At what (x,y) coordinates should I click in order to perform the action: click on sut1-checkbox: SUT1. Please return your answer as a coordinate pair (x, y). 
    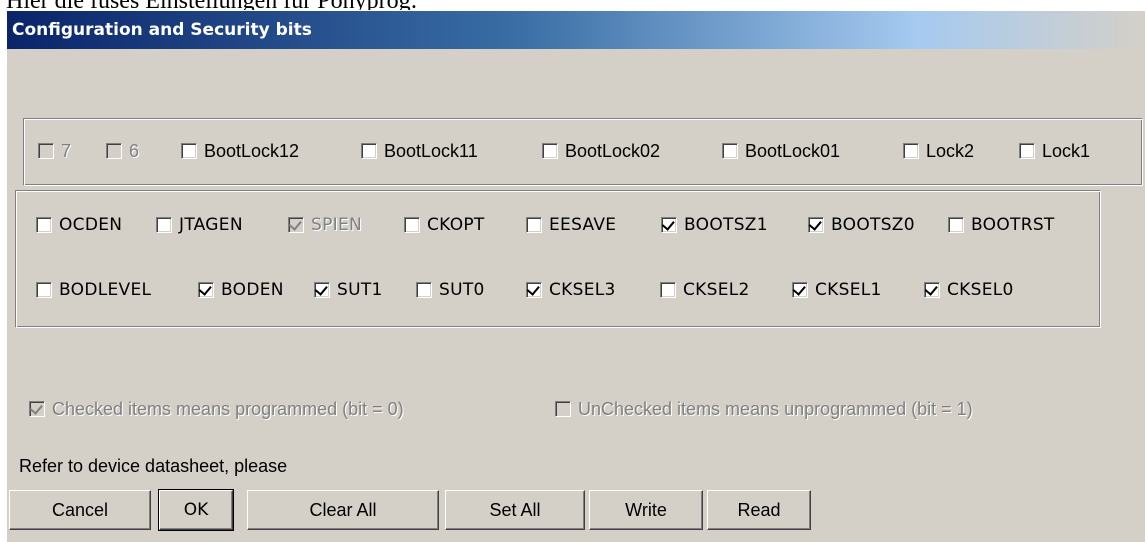
    Looking at the image, I should click on (348, 290).